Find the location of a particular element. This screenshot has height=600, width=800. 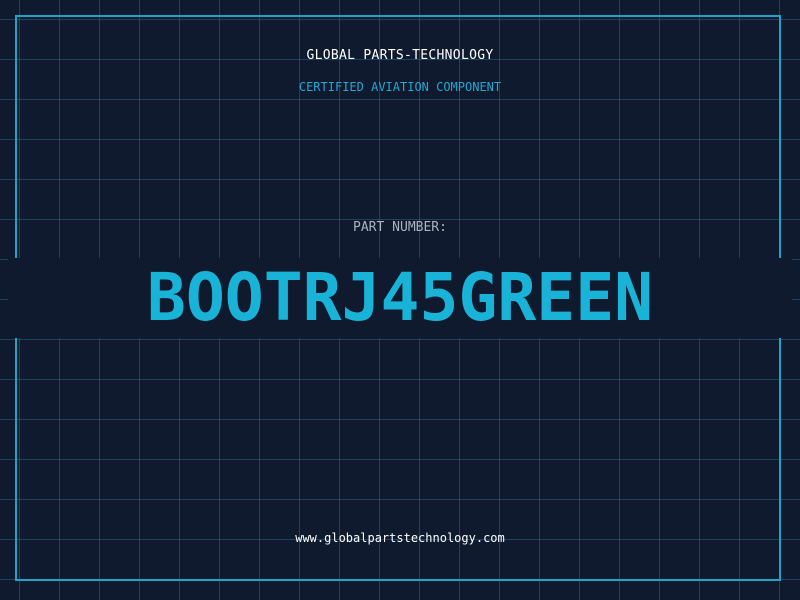

part-number-value: BOOTRJ45GREEN is located at coordinates (400, 298).